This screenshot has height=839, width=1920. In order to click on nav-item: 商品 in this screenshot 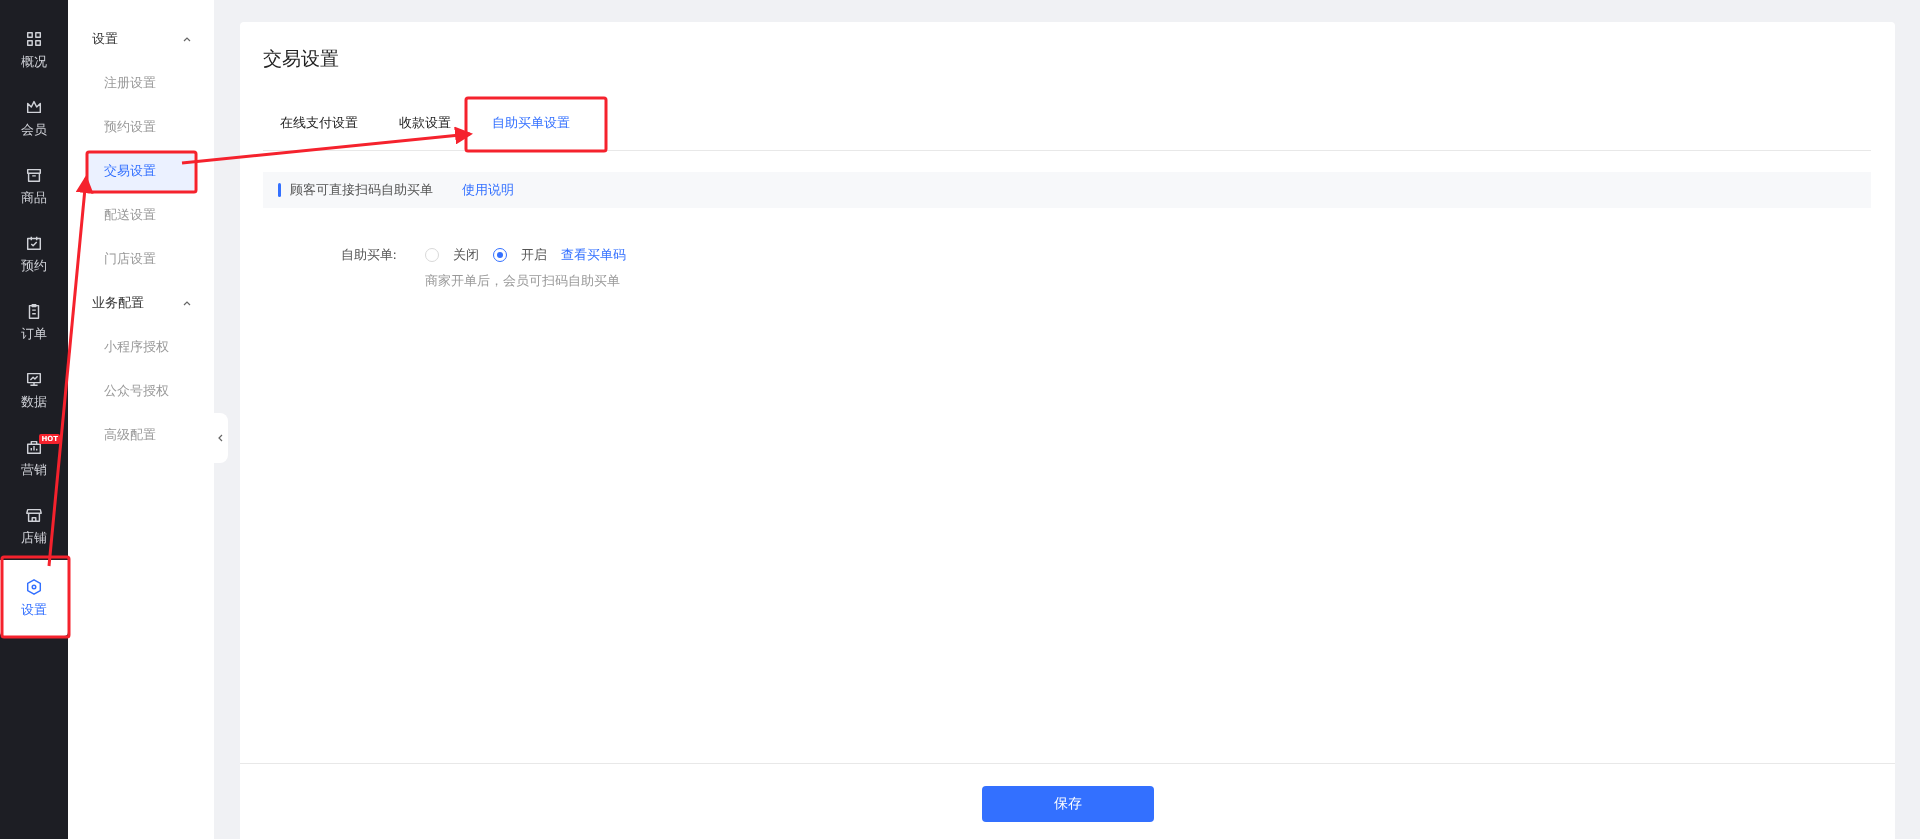, I will do `click(34, 186)`.